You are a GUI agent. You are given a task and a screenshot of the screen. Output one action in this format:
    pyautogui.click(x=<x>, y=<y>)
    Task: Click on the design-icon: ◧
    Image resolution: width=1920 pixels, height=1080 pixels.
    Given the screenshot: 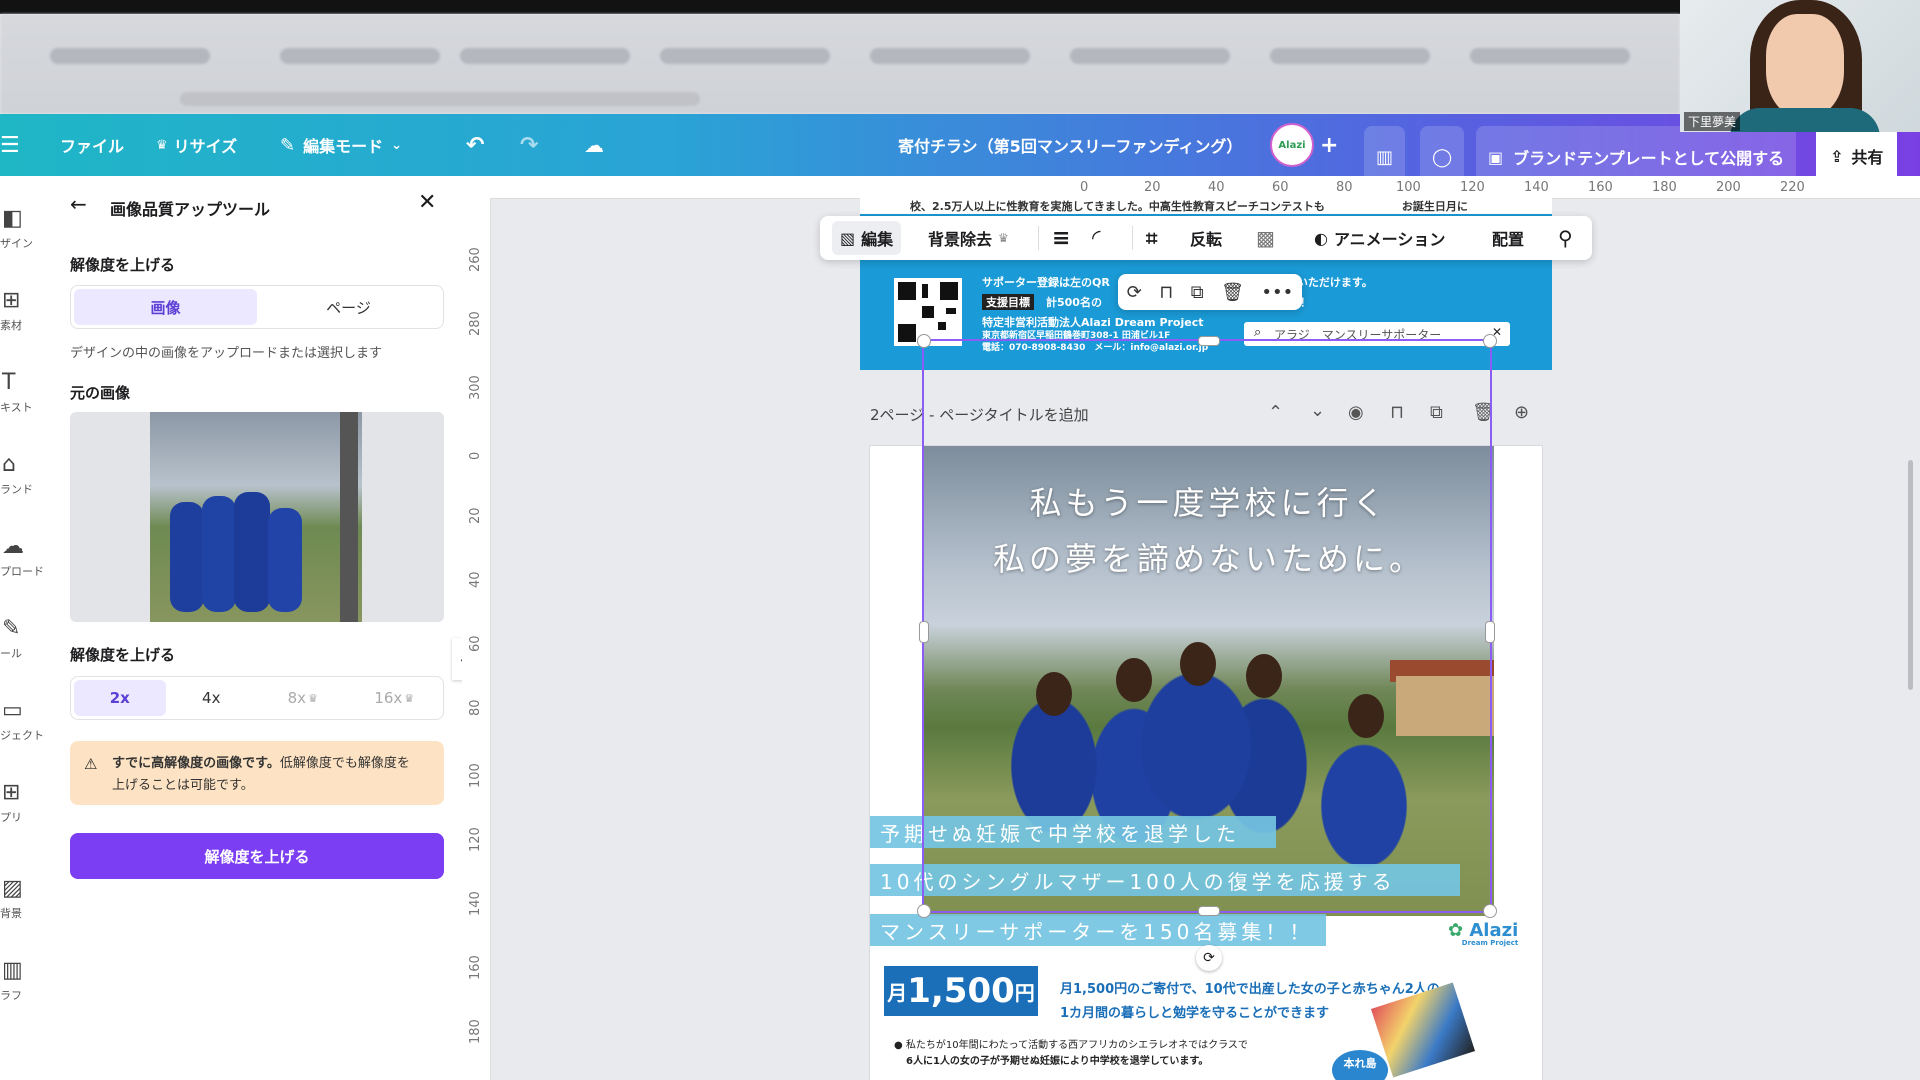 What is the action you would take?
    pyautogui.click(x=12, y=218)
    